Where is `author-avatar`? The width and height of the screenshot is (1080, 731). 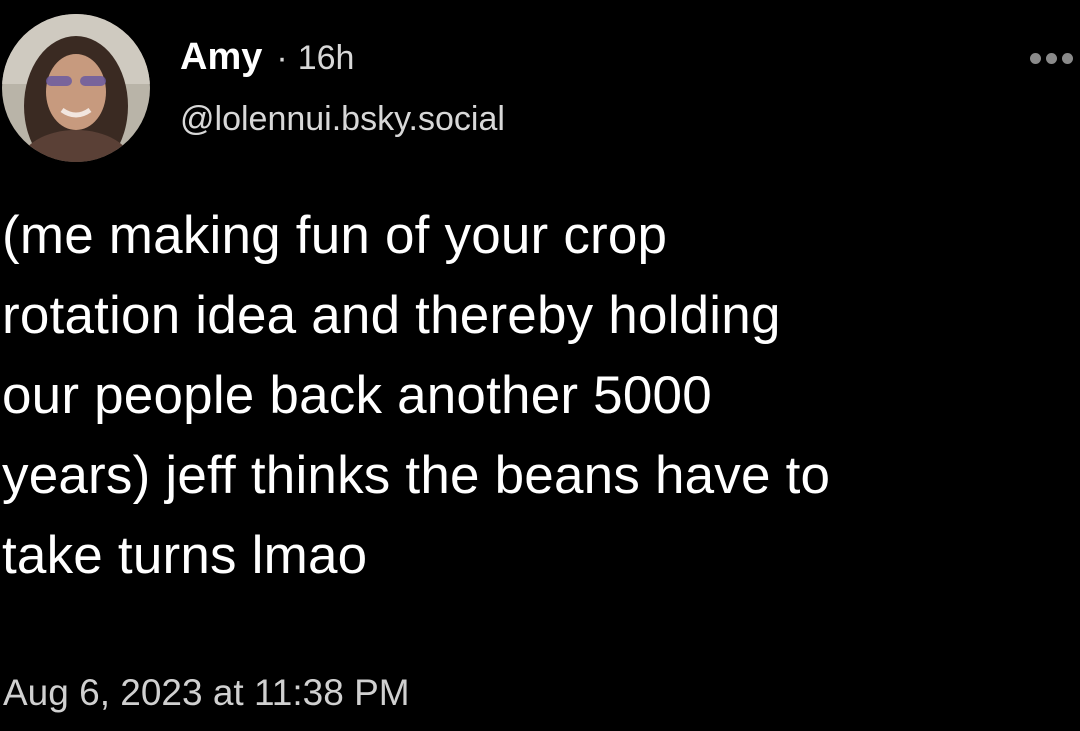 author-avatar is located at coordinates (76, 88).